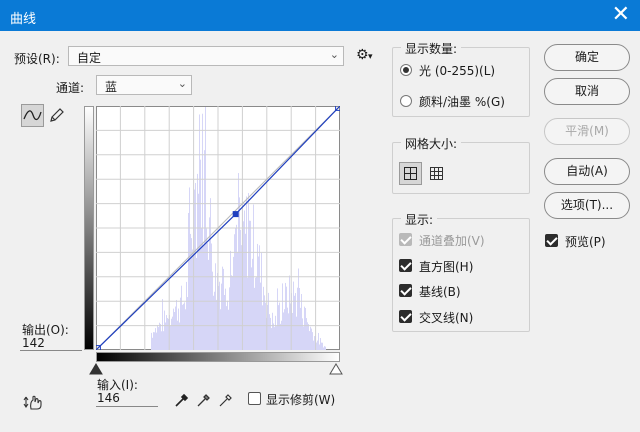  Describe the element at coordinates (108, 398) in the screenshot. I see `input-value: 146` at that location.